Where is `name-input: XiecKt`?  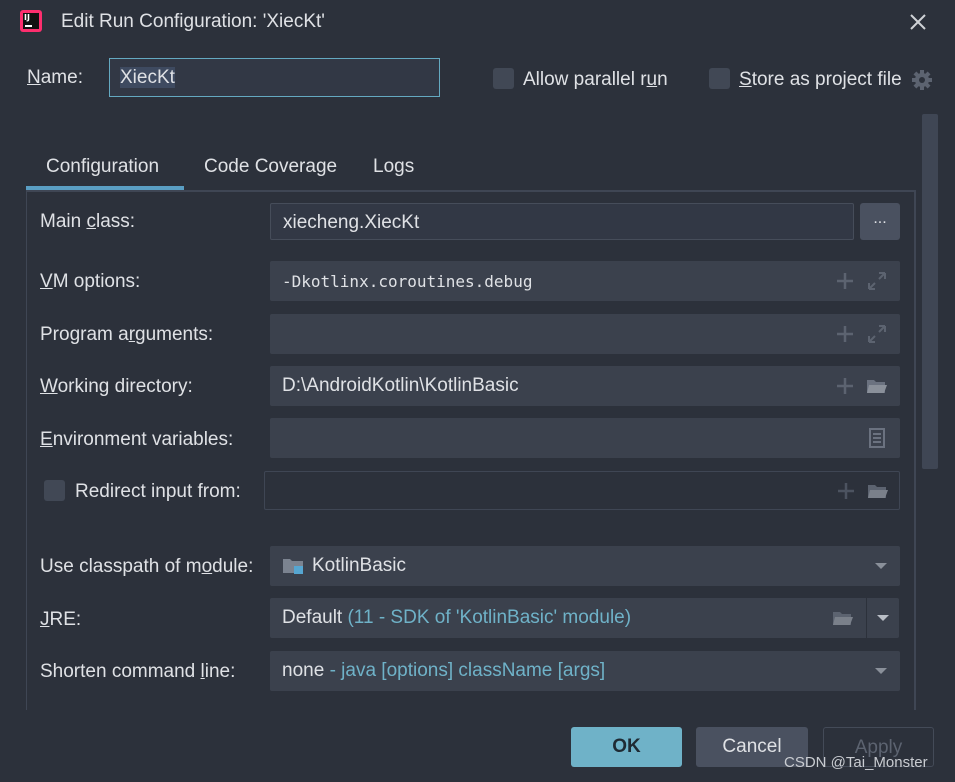
name-input: XiecKt is located at coordinates (274, 77).